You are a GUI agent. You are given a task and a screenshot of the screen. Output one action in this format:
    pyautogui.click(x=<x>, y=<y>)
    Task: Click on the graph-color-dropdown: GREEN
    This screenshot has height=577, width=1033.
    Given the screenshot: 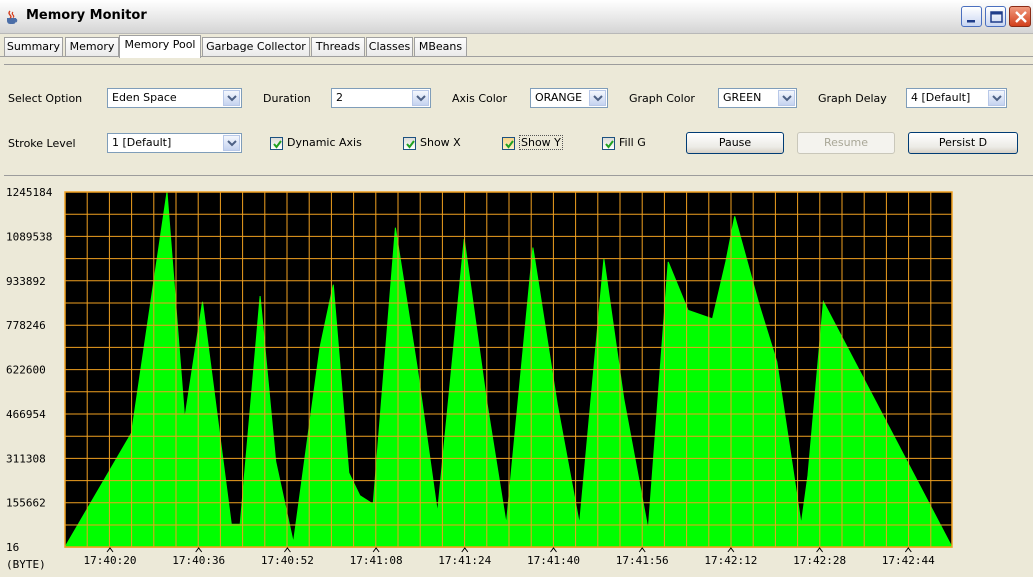 What is the action you would take?
    pyautogui.click(x=757, y=98)
    